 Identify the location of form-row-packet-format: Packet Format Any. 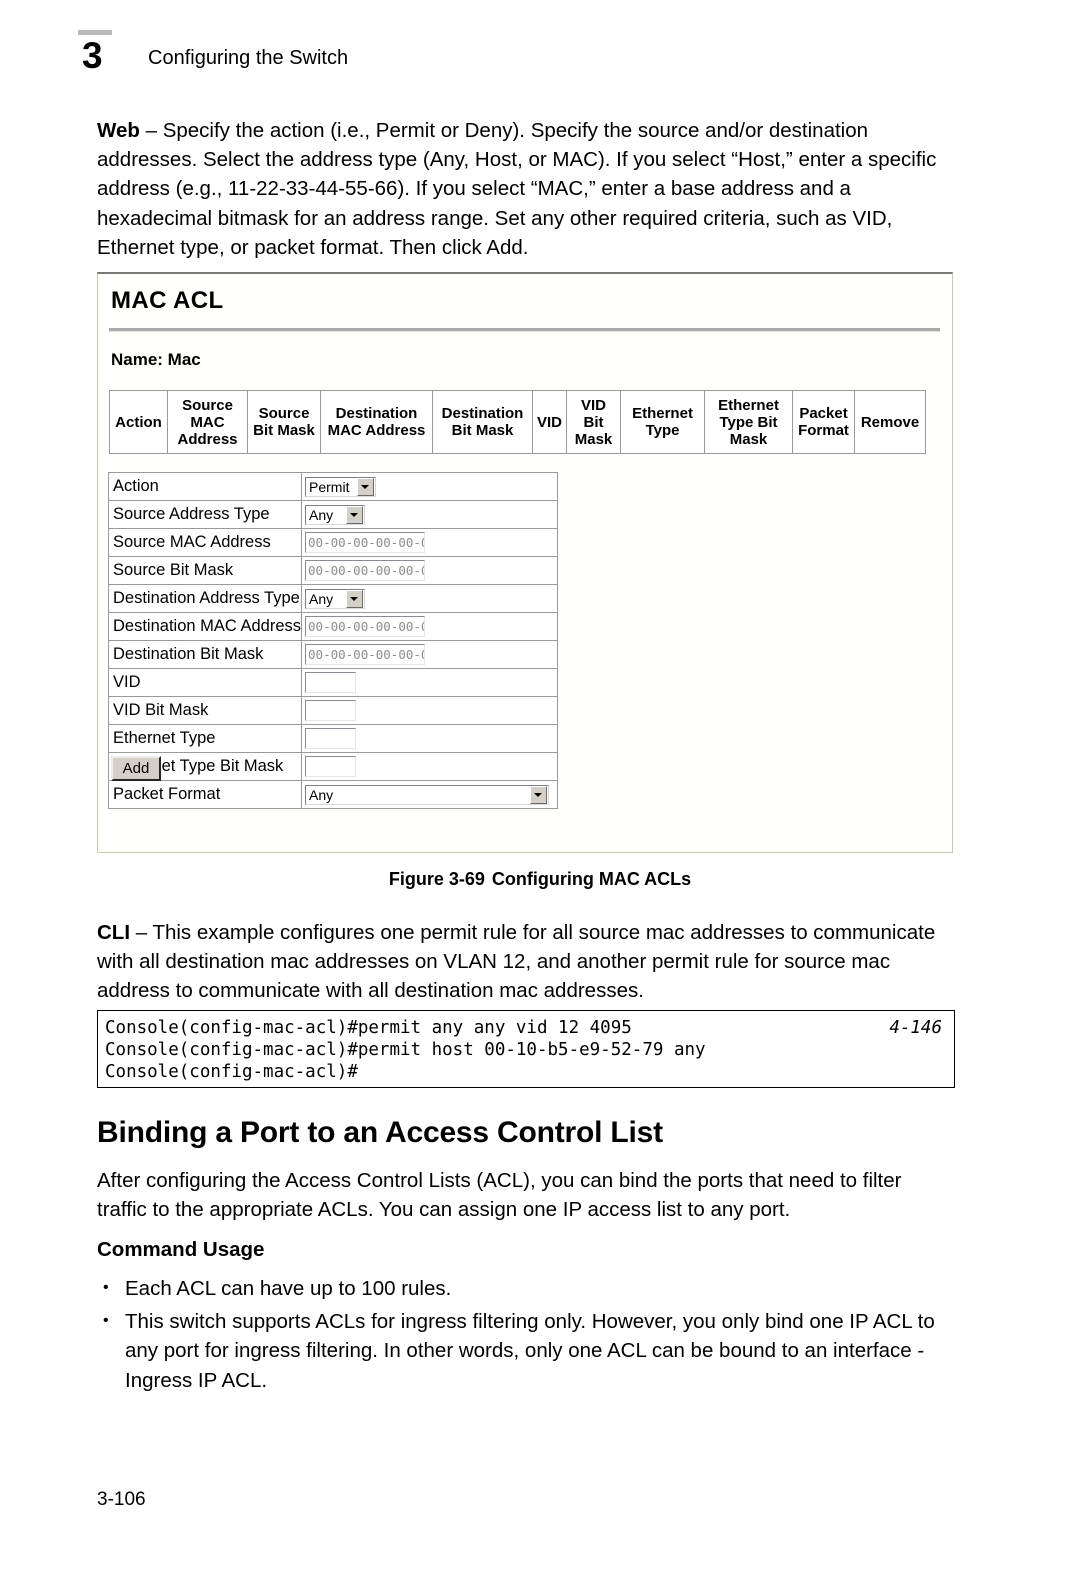
(333, 794).